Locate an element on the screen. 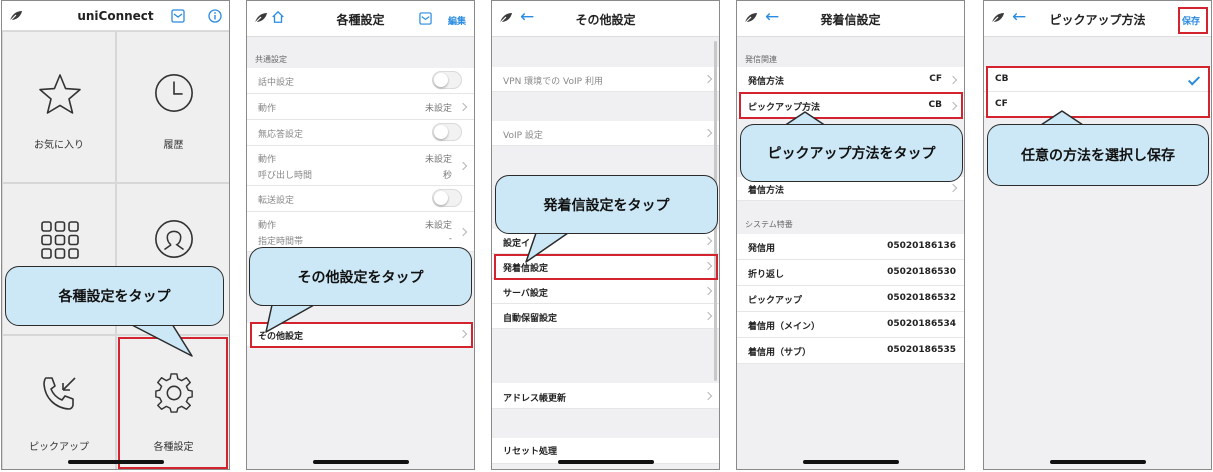 The width and height of the screenshot is (1213, 472). other-header: ← その他設定 is located at coordinates (605, 19).